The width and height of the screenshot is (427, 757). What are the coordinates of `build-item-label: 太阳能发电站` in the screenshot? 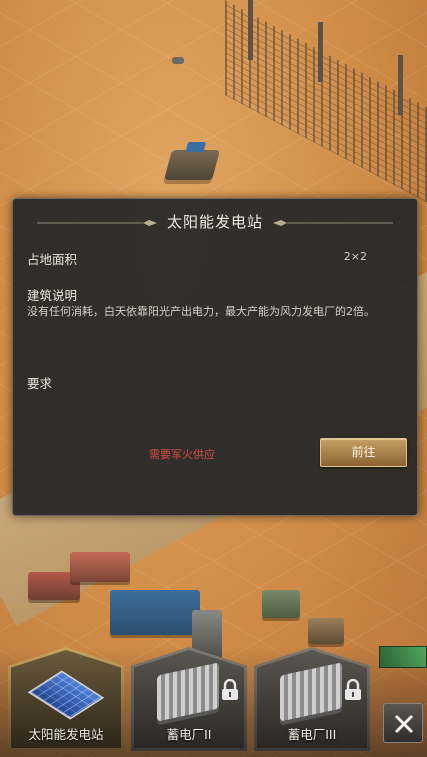 It's located at (66, 734).